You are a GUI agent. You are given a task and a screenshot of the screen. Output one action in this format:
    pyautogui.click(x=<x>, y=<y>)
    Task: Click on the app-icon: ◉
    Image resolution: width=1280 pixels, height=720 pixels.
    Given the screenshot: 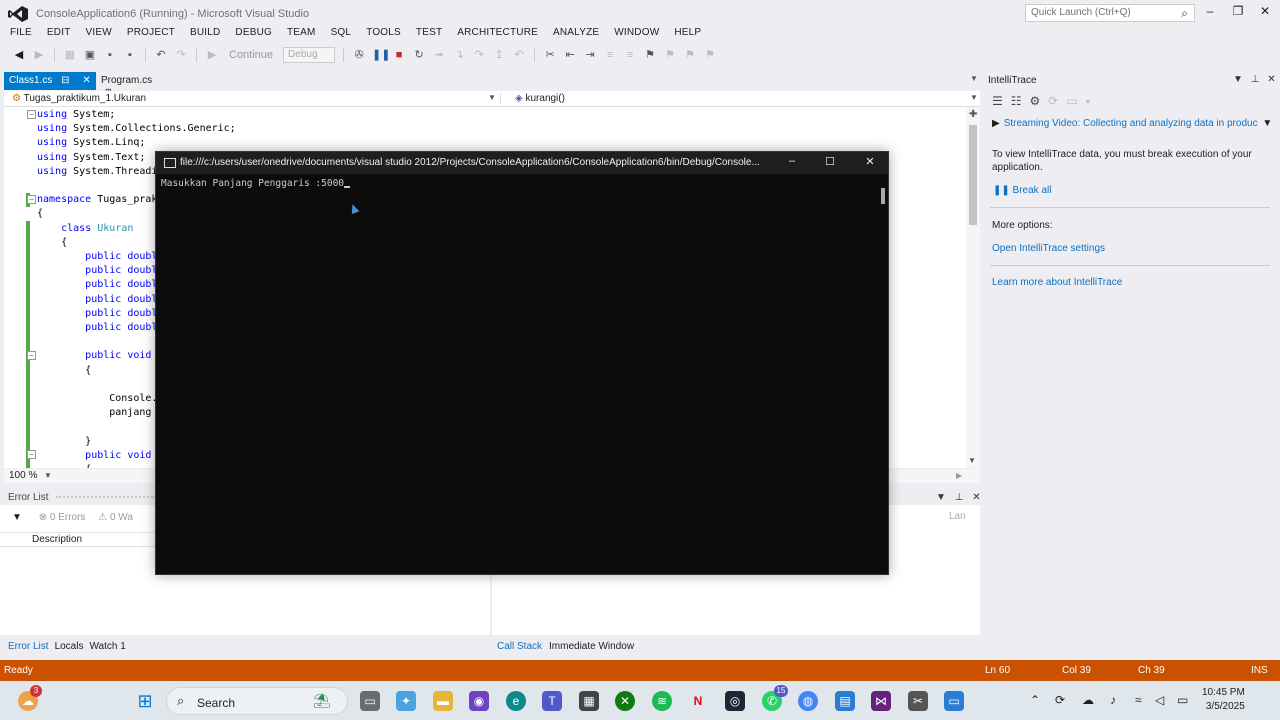 What is the action you would take?
    pyautogui.click(x=479, y=701)
    